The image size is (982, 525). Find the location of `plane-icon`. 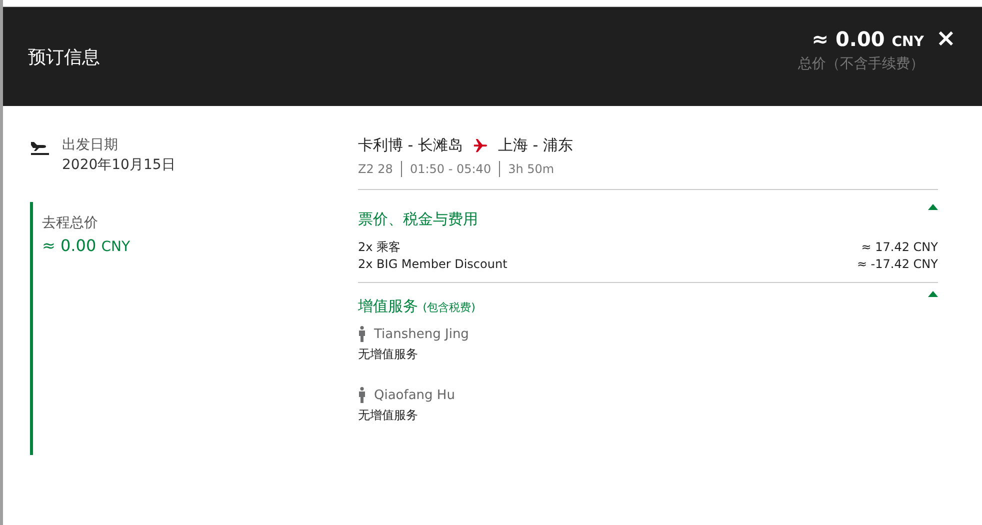

plane-icon is located at coordinates (480, 145).